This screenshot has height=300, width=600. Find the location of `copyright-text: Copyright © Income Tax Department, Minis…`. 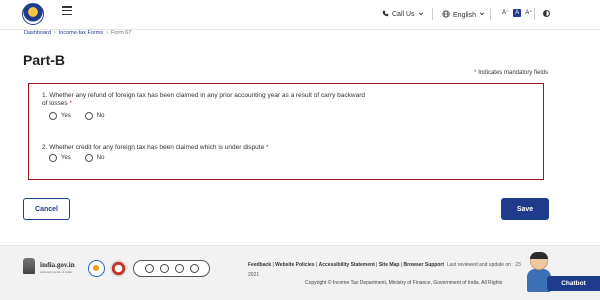

copyright-text: Copyright © Income Tax Department, Minis… is located at coordinates (404, 283).